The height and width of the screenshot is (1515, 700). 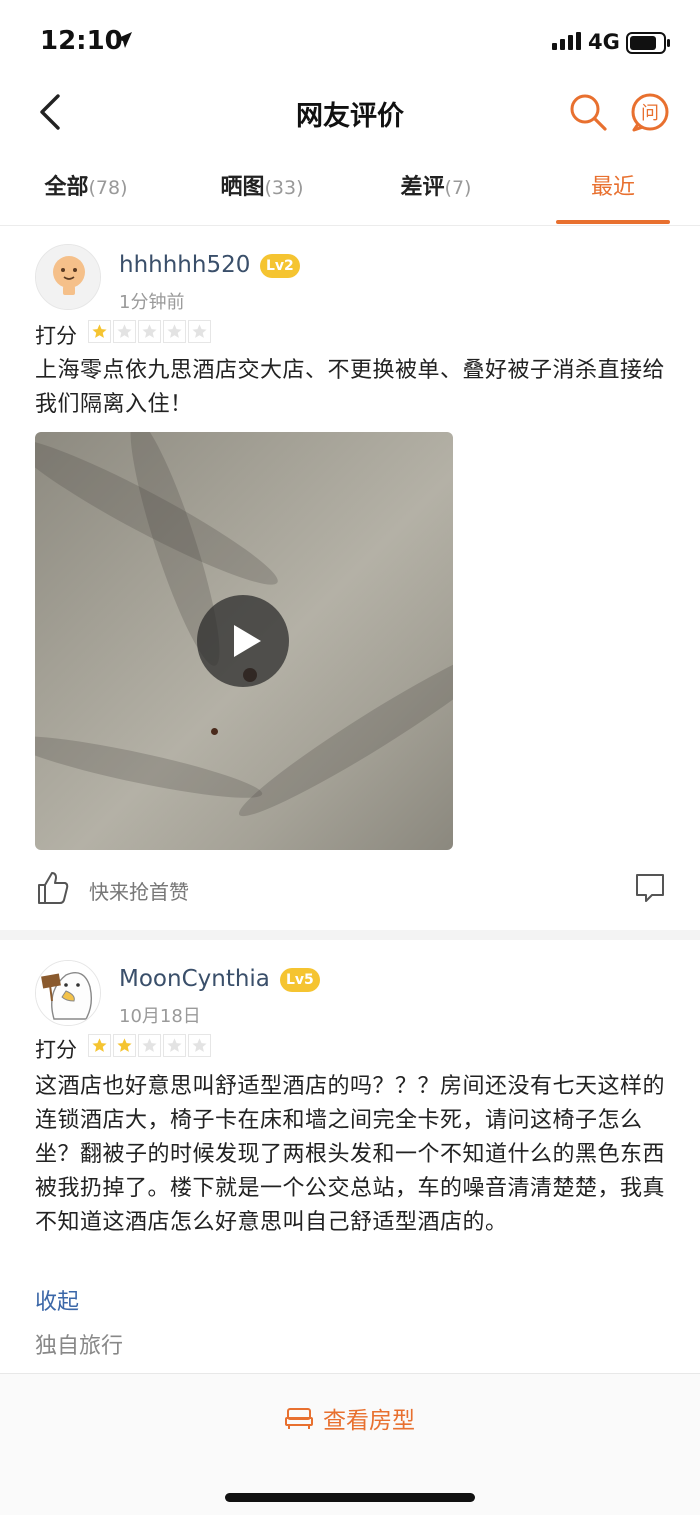 I want to click on level-badge: Lv2, so click(x=280, y=266).